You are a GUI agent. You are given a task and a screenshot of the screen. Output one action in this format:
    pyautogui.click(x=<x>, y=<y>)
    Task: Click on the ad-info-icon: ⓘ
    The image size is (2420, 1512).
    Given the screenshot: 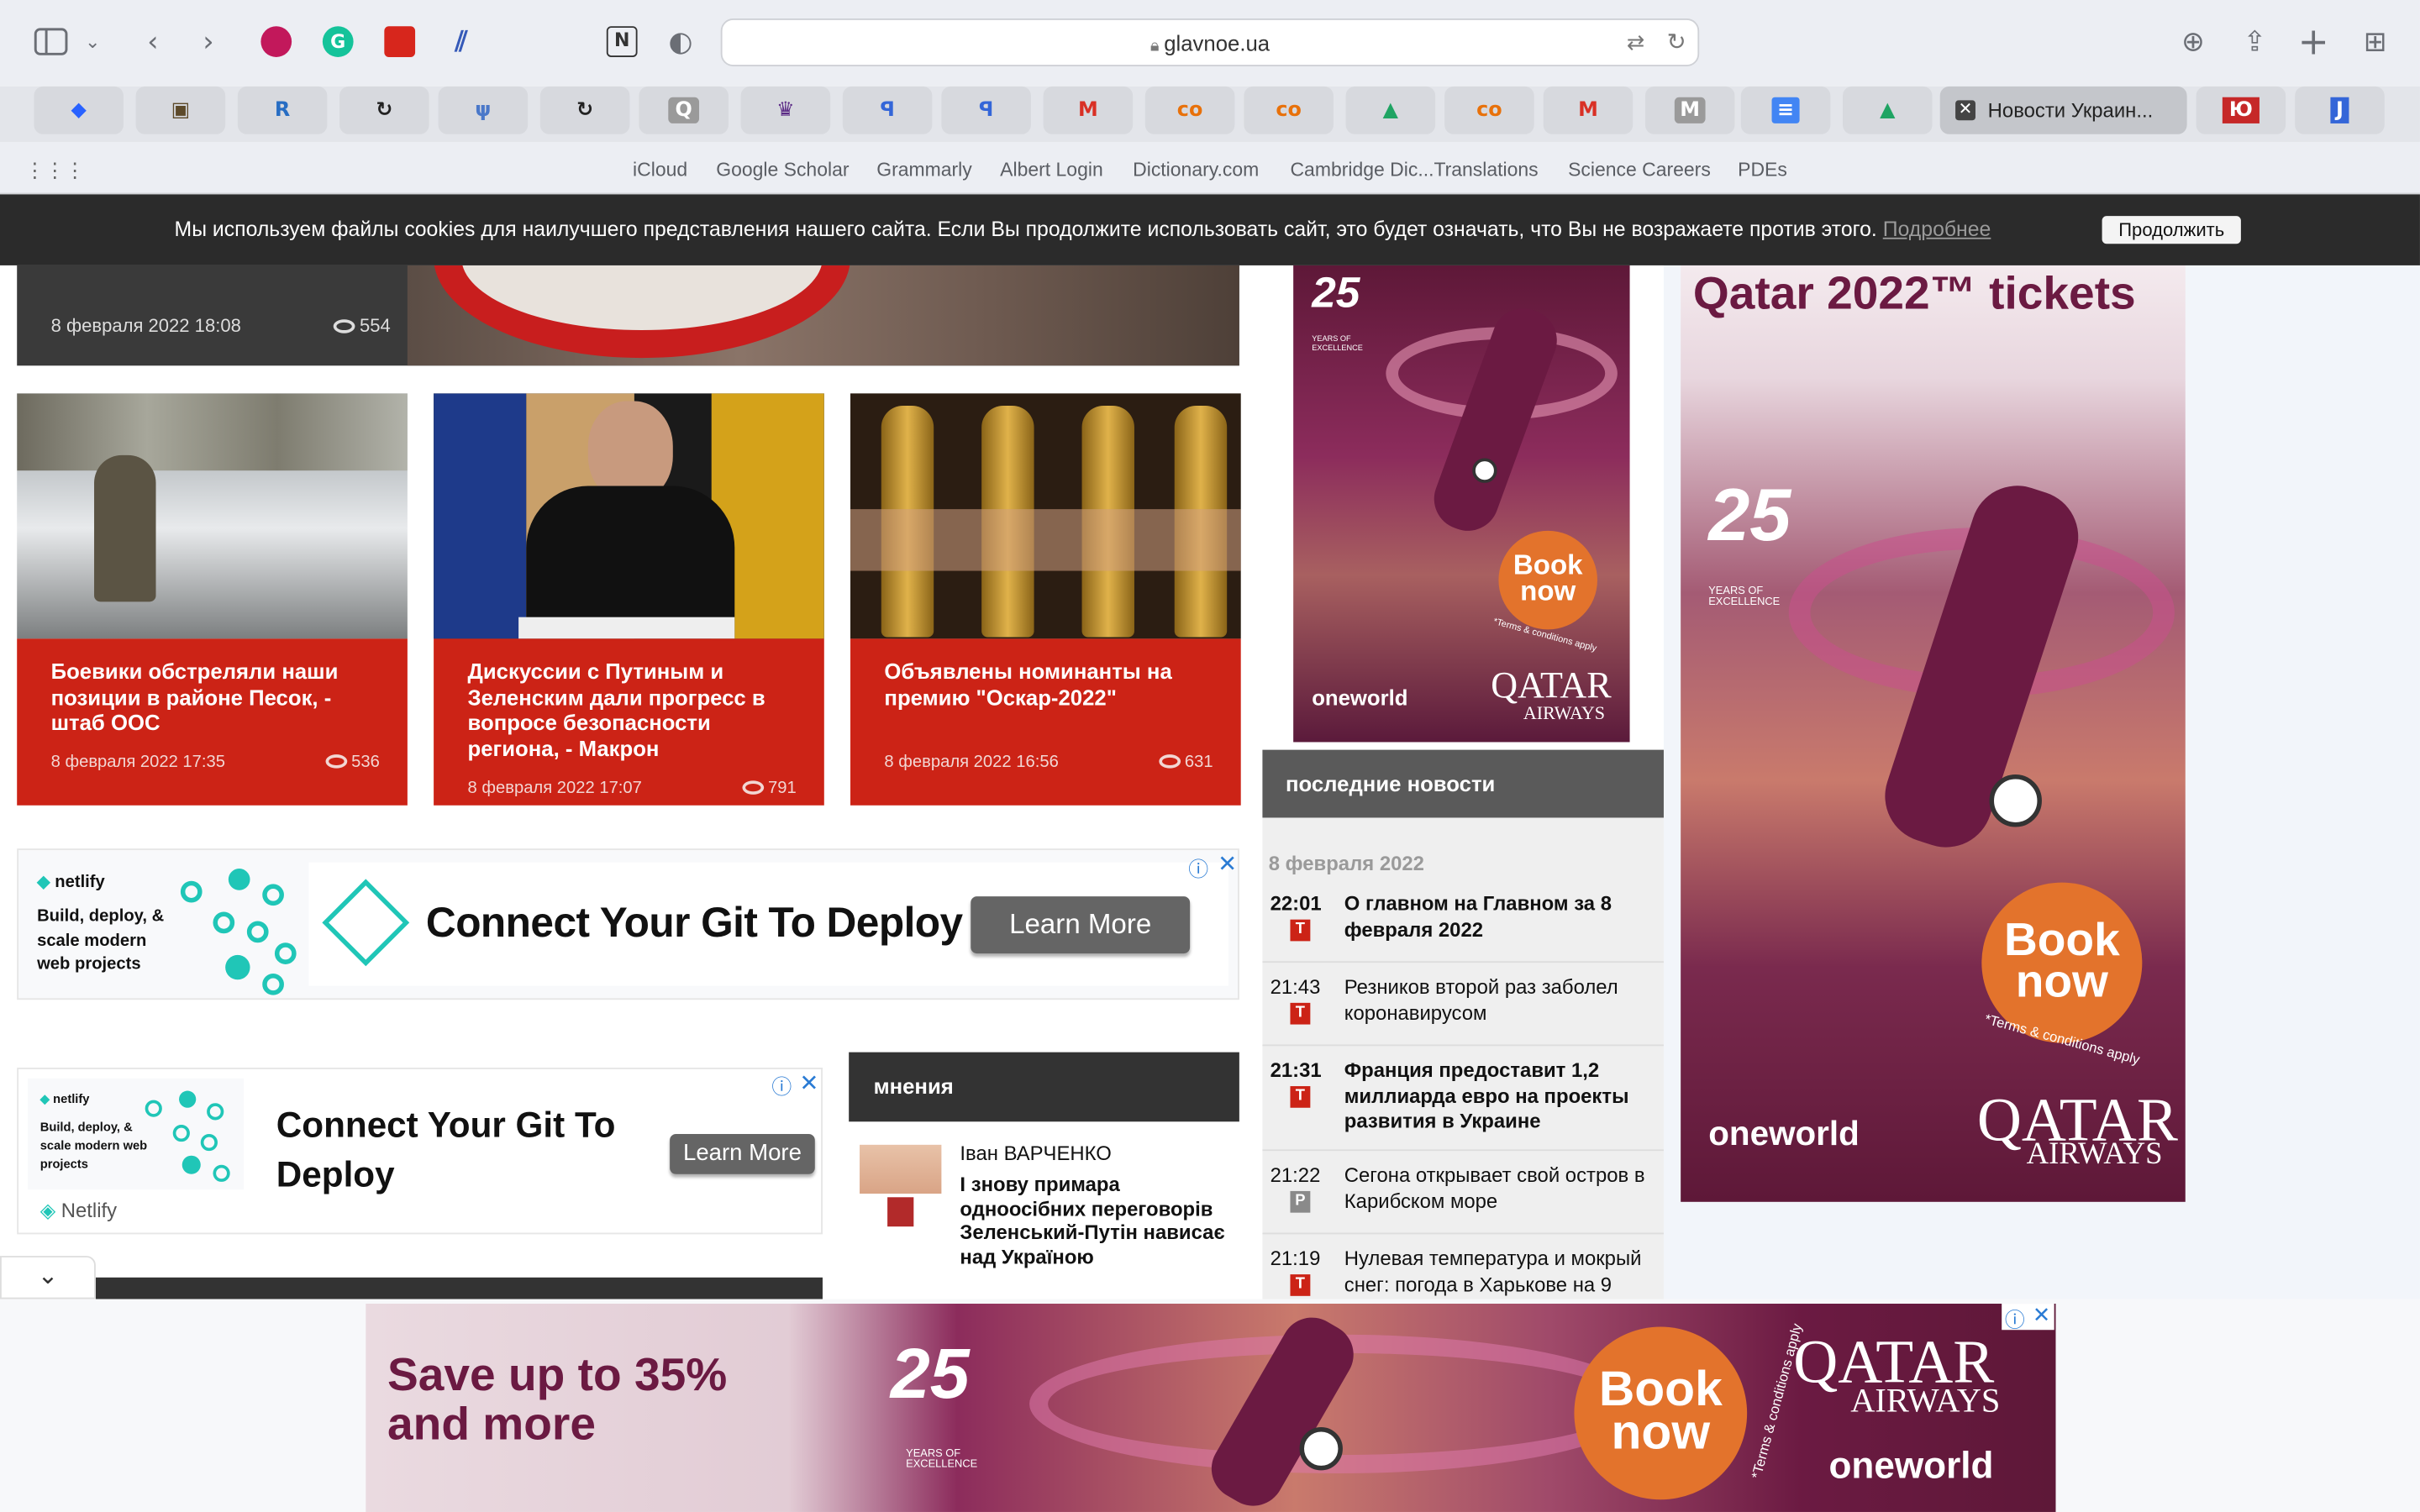 What is the action you would take?
    pyautogui.click(x=1198, y=868)
    